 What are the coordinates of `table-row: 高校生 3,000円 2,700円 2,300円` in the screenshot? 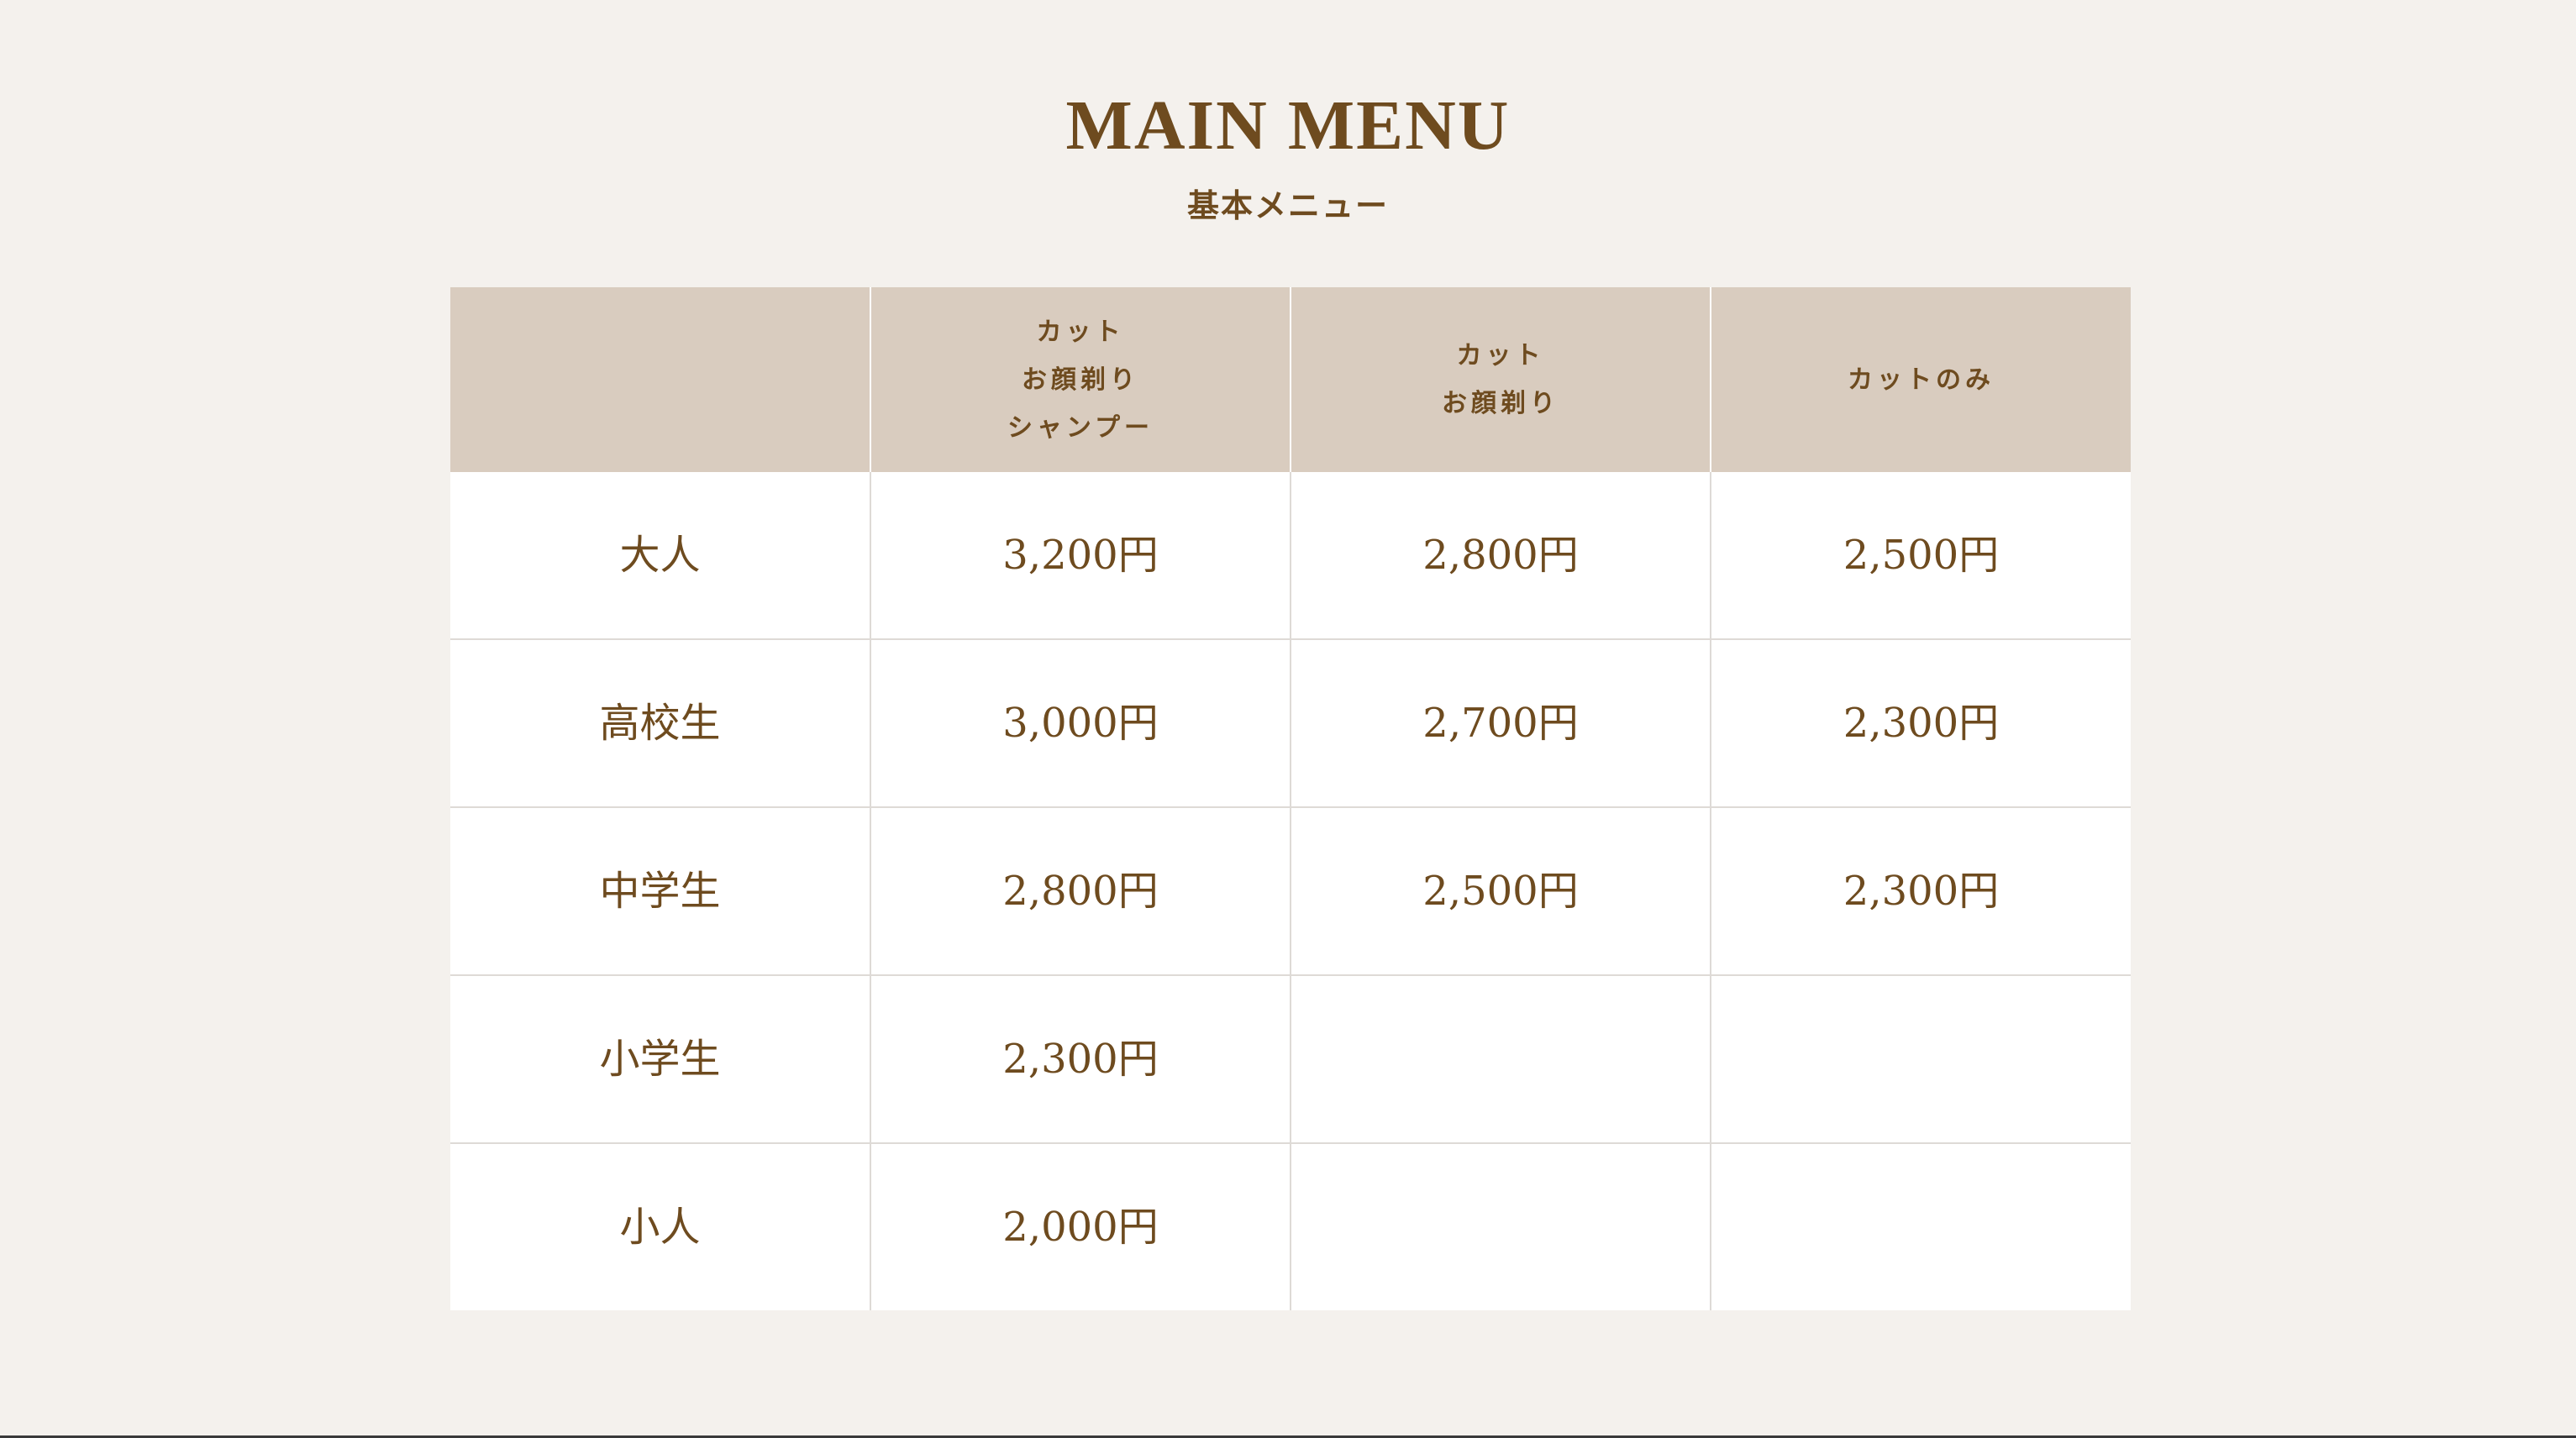 It's located at (1290, 723).